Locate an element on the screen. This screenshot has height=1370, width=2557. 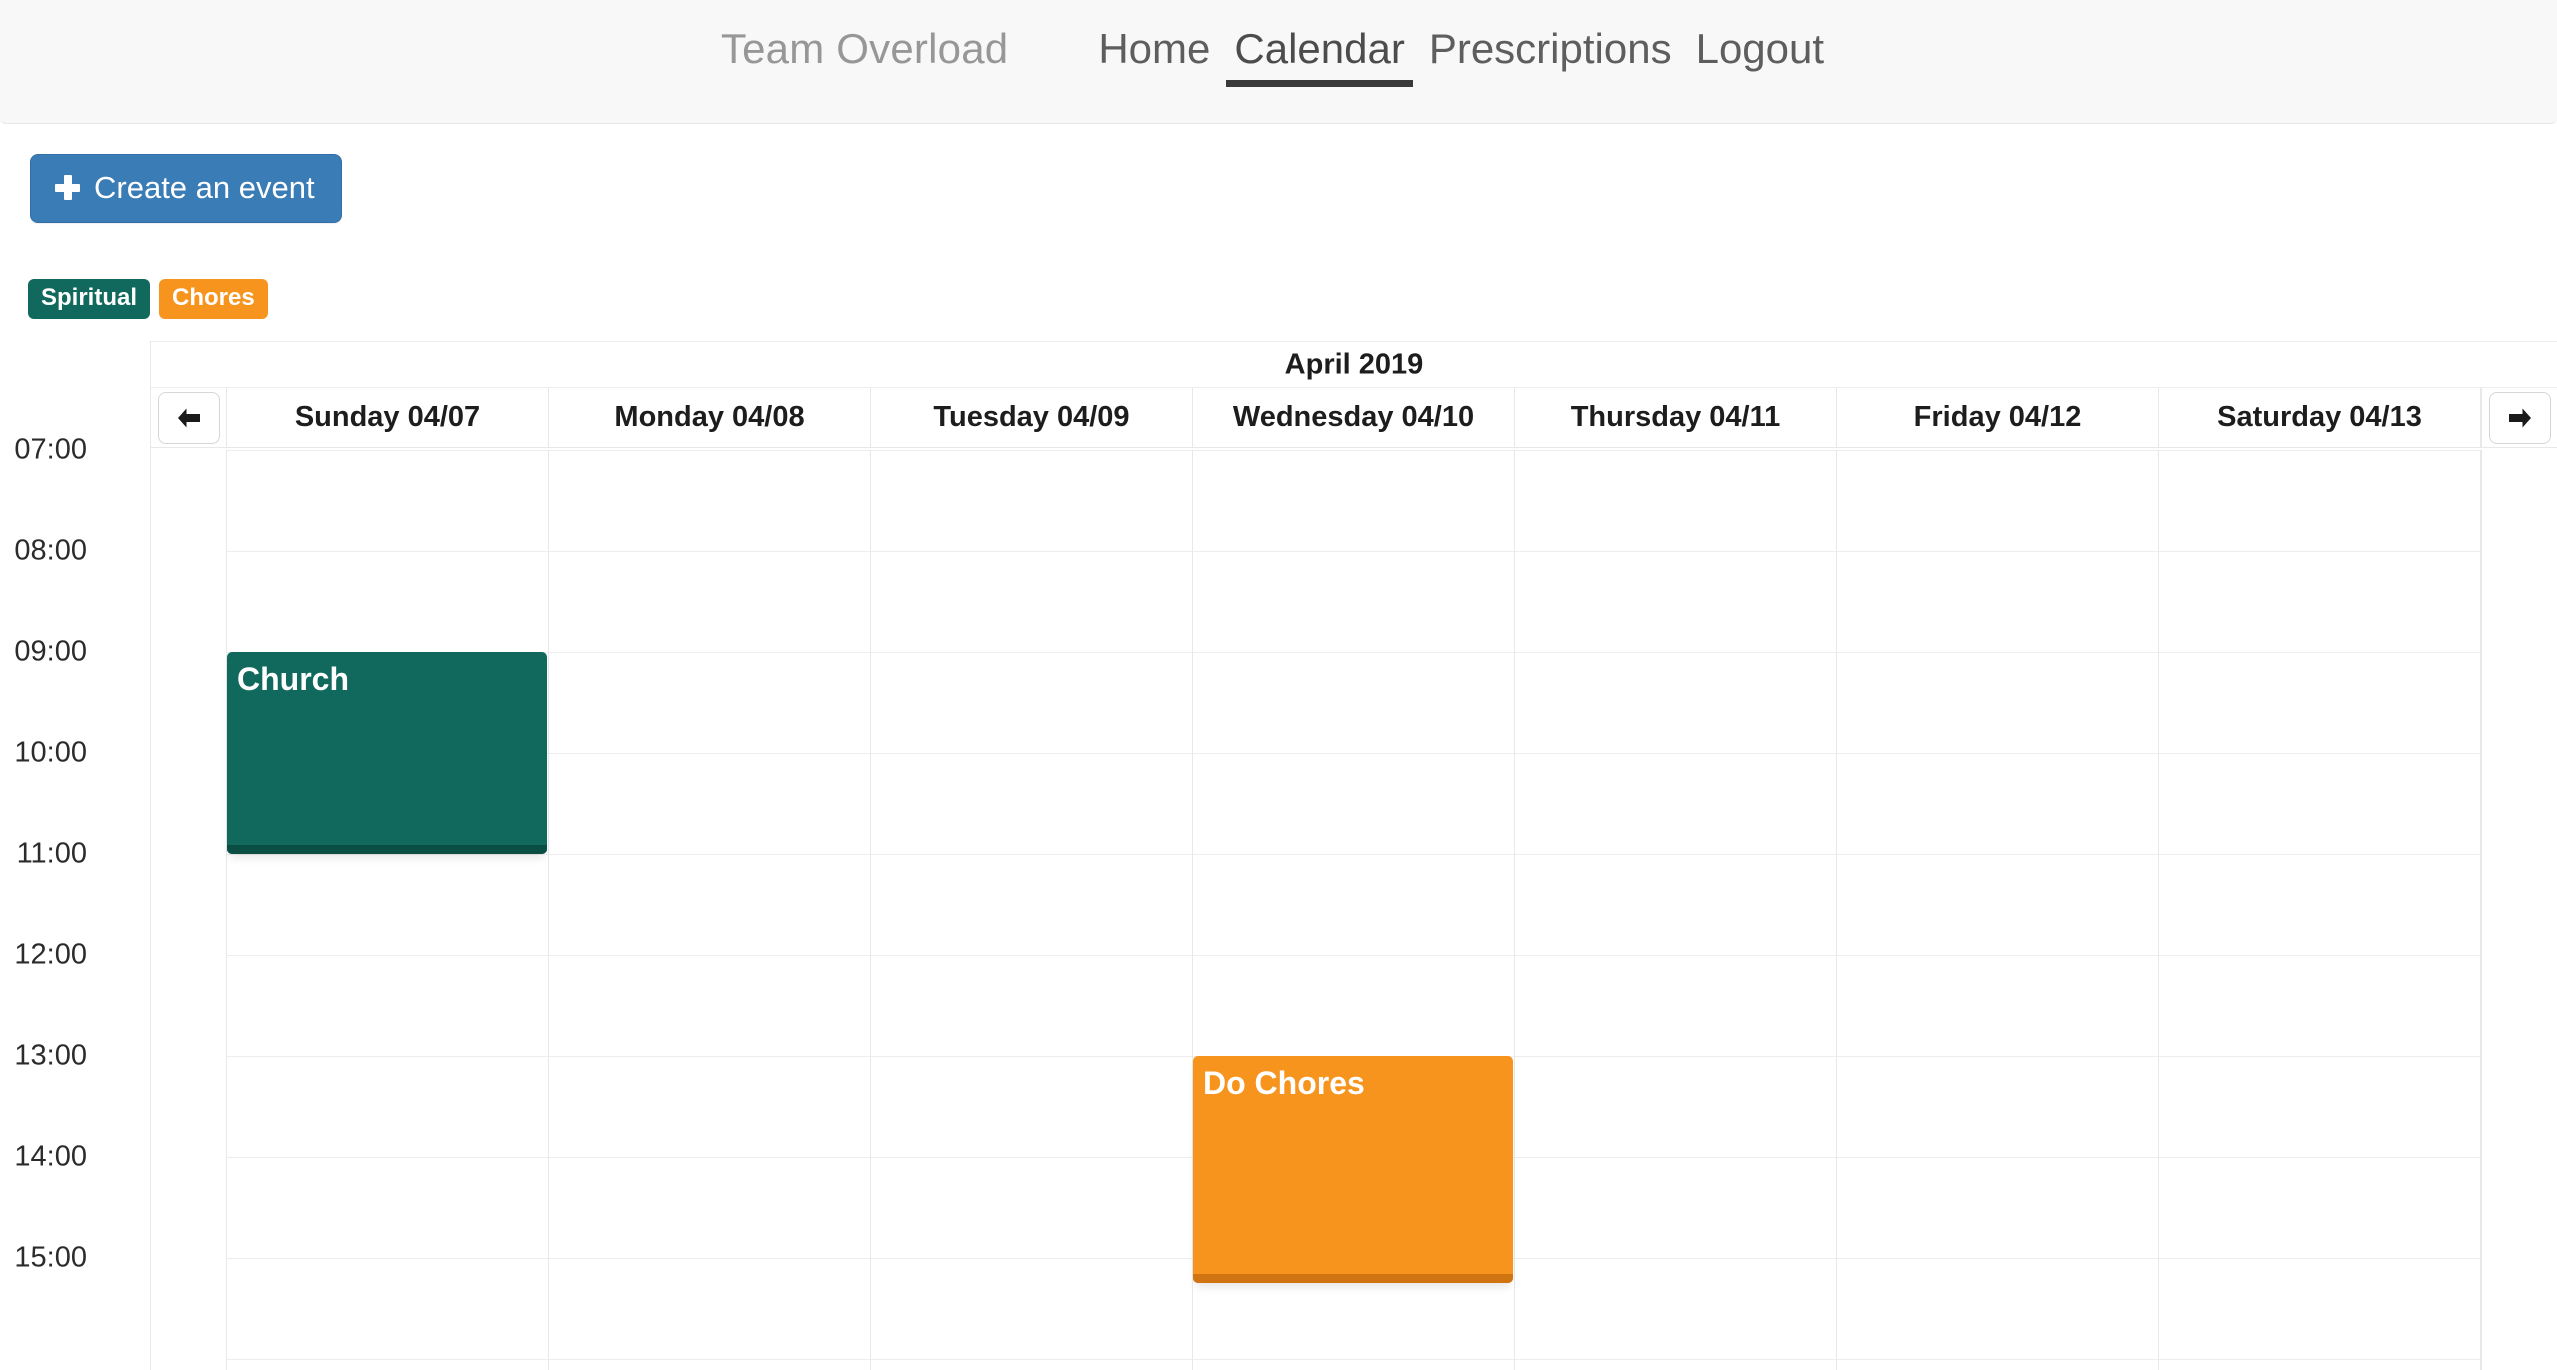
nav-links: Home Calendar Prescriptions Logout is located at coordinates (1461, 56).